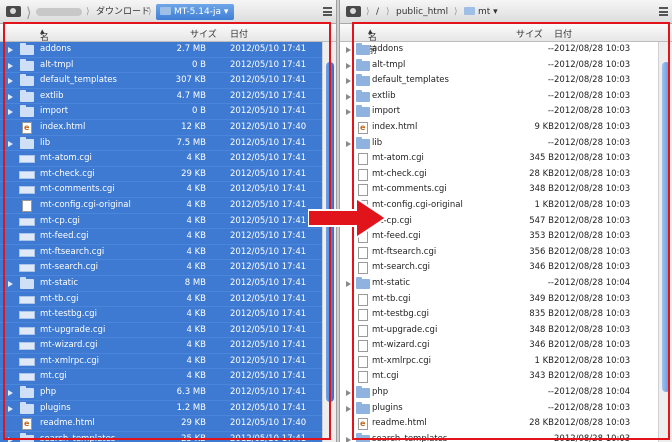 This screenshot has height=442, width=672. Describe the element at coordinates (499, 144) in the screenshot. I see `file-row: lib -- 2012/08/28 10:03` at that location.